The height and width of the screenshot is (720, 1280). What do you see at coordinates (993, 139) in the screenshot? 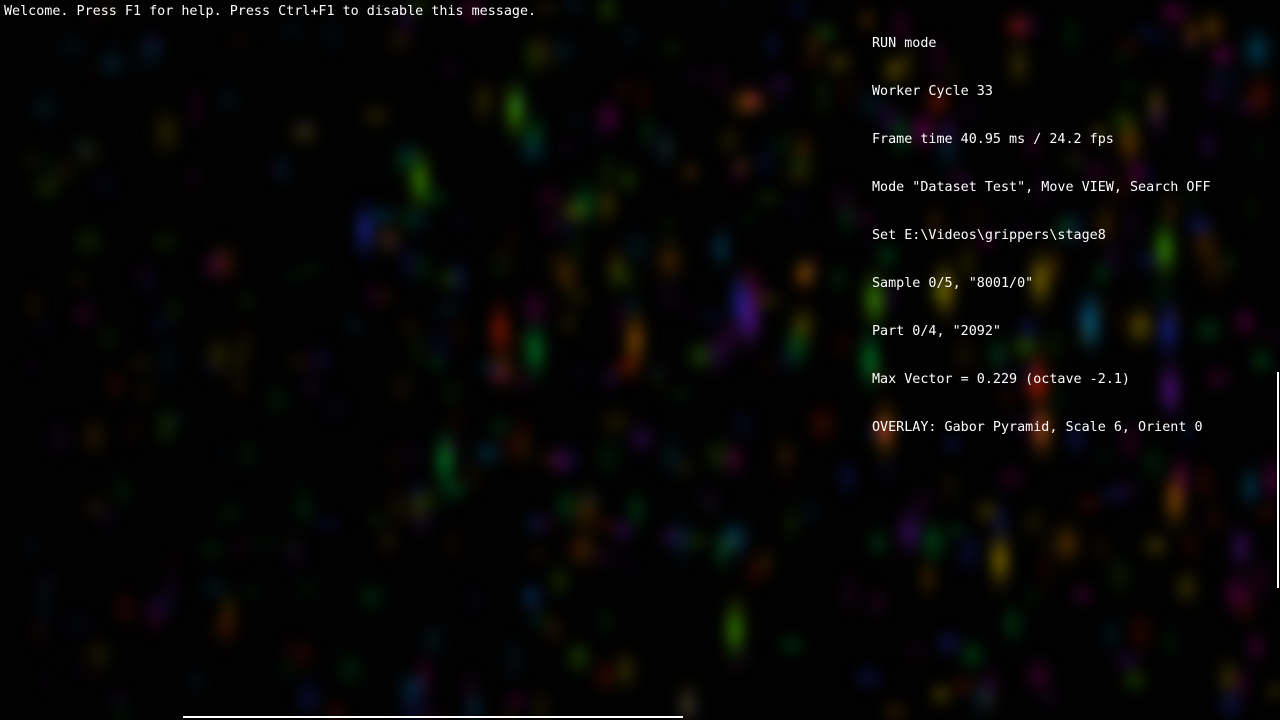
I see `frame-time-label: Frame time 40.95 ms / 24.2 fps` at bounding box center [993, 139].